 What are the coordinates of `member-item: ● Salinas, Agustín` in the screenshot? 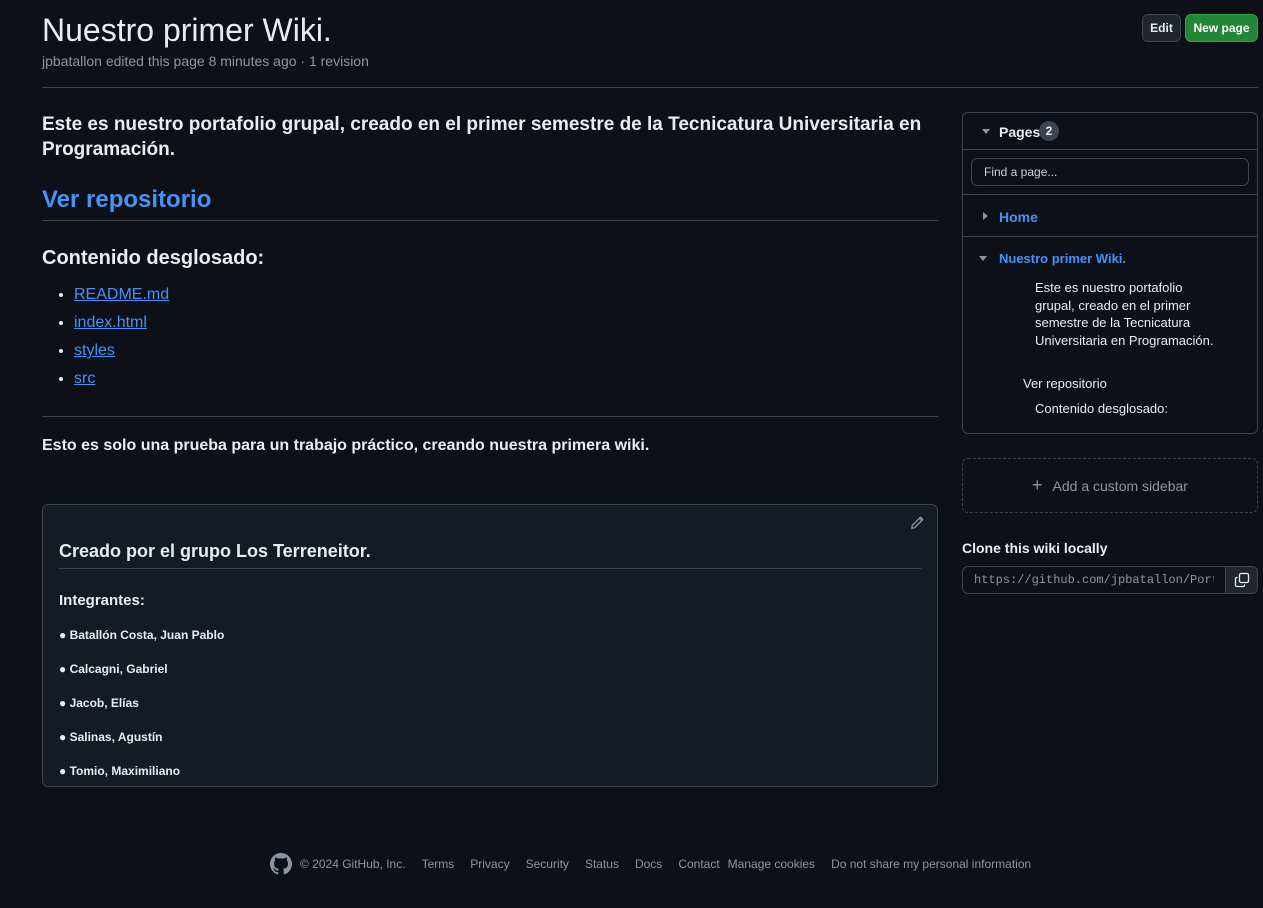 It's located at (111, 737).